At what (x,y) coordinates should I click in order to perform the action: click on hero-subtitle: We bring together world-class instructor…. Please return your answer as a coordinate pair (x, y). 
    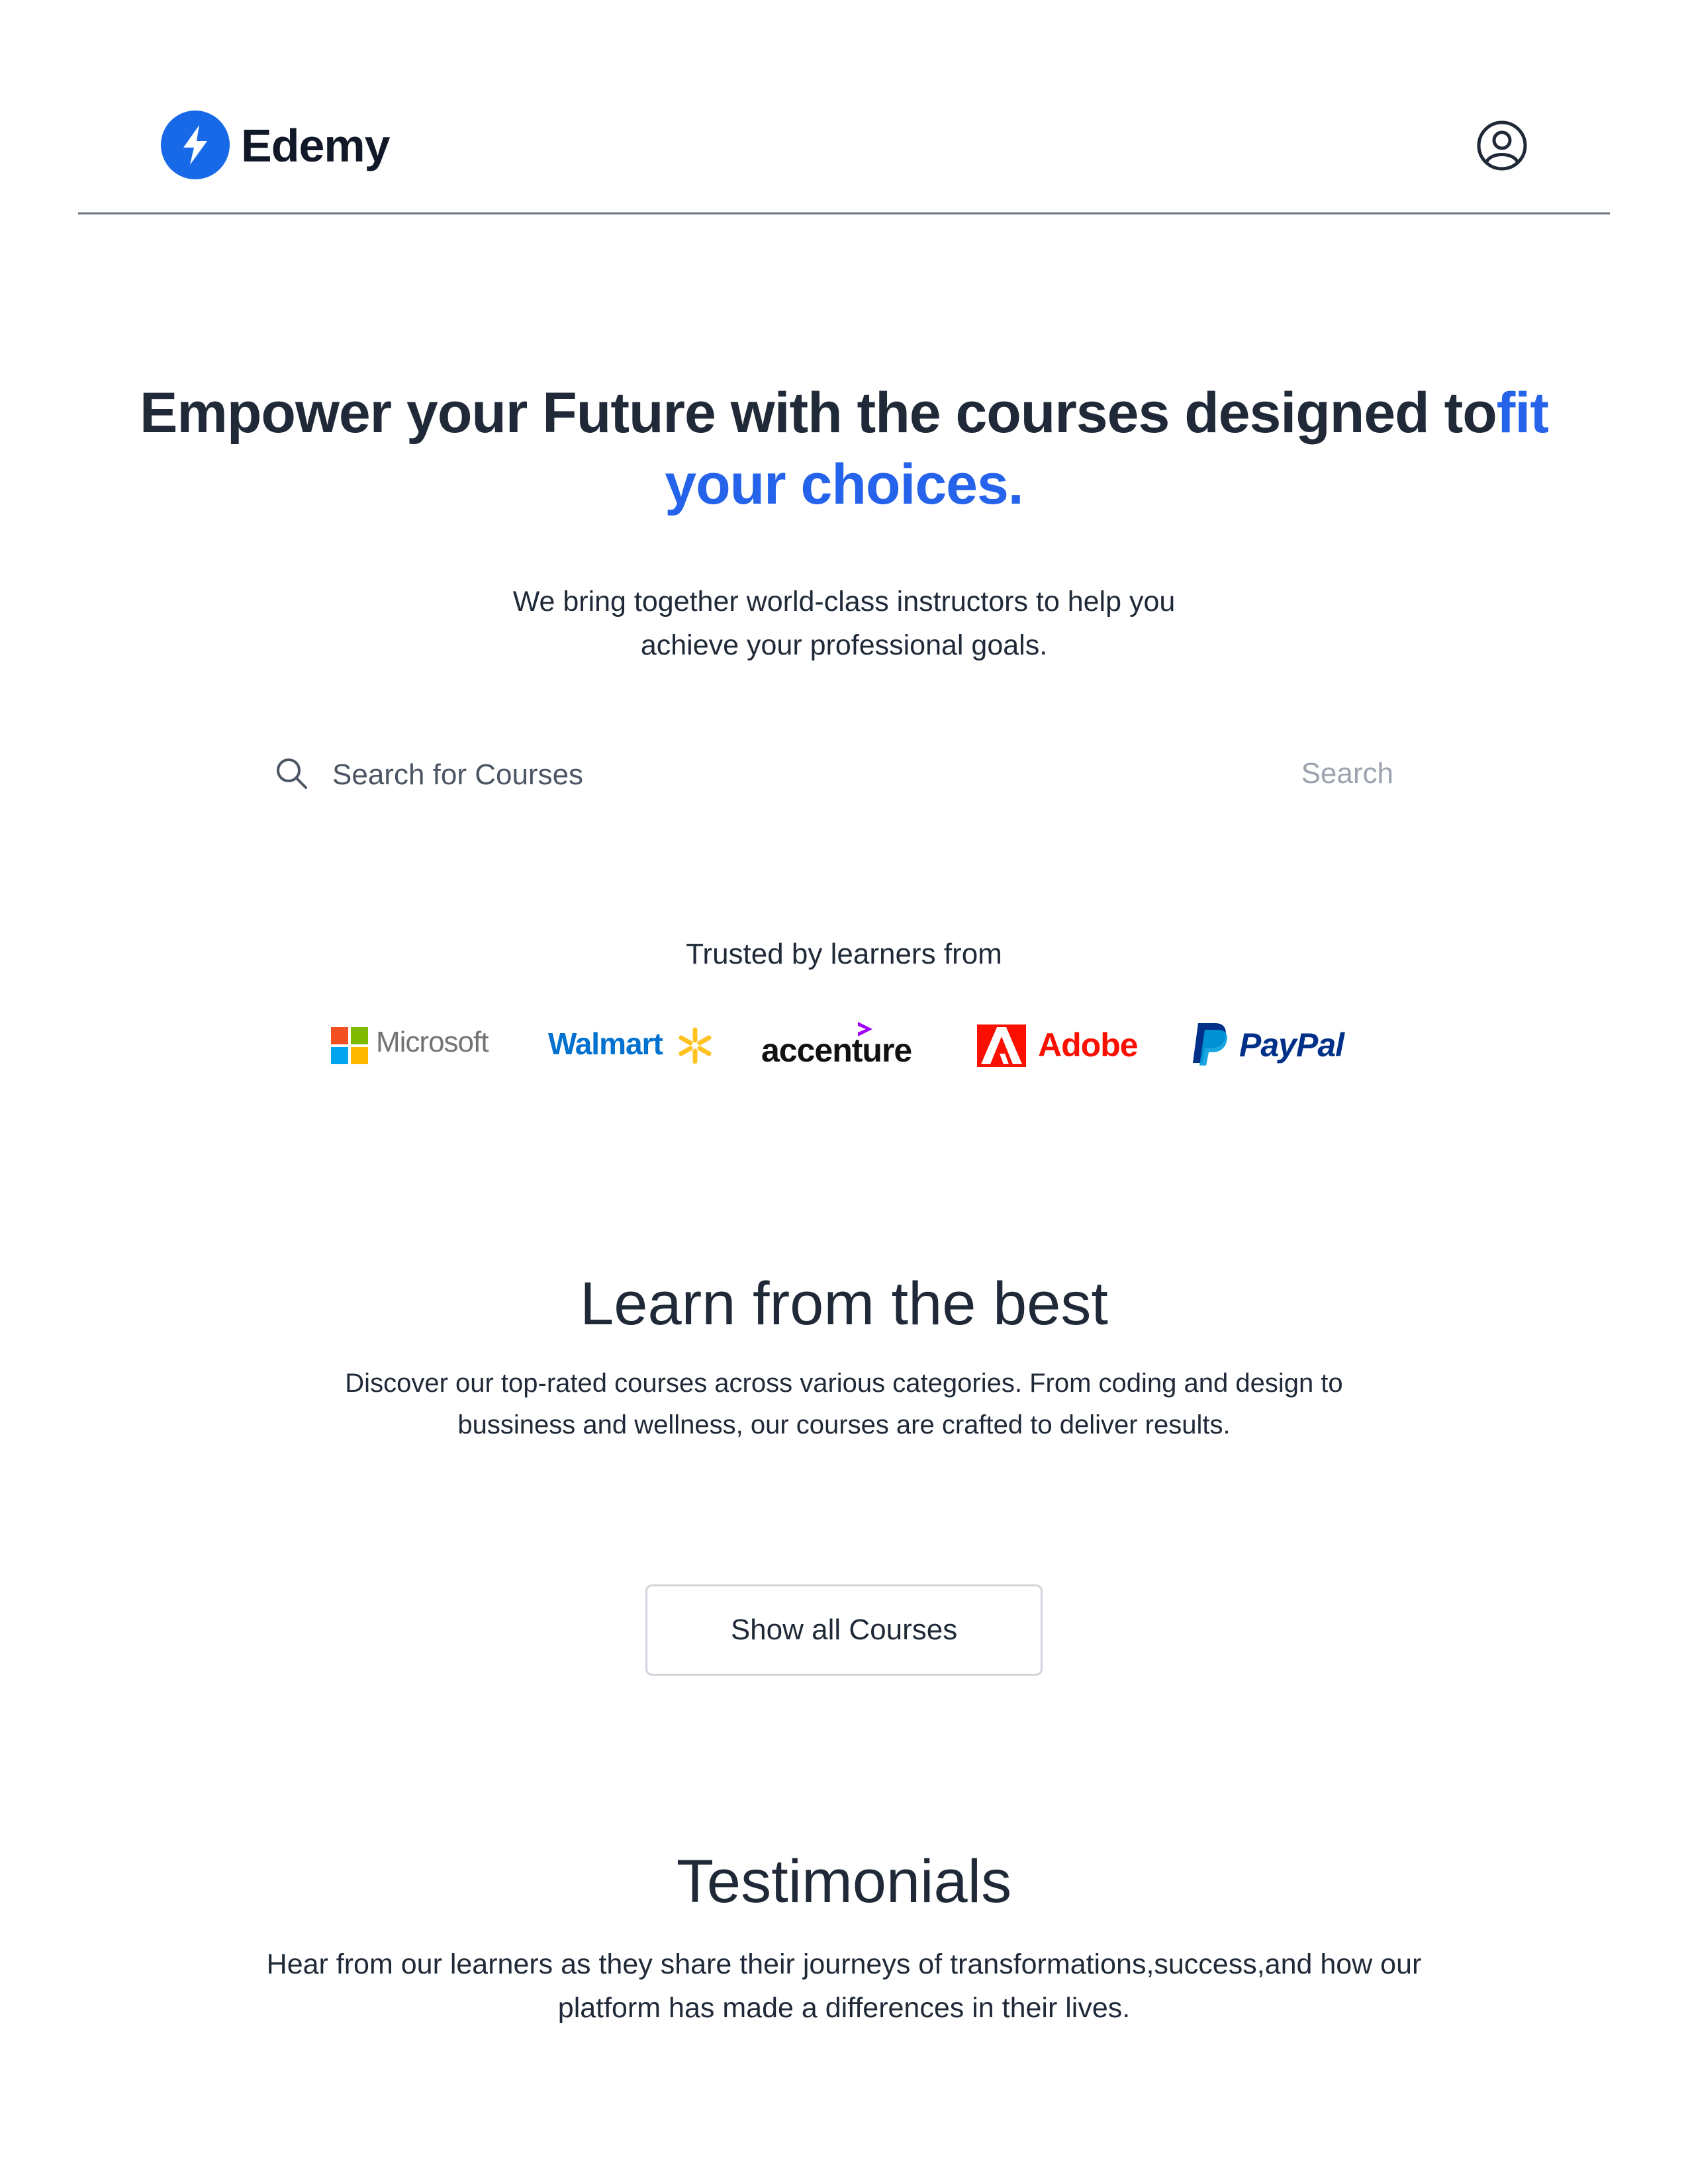
    Looking at the image, I should click on (844, 623).